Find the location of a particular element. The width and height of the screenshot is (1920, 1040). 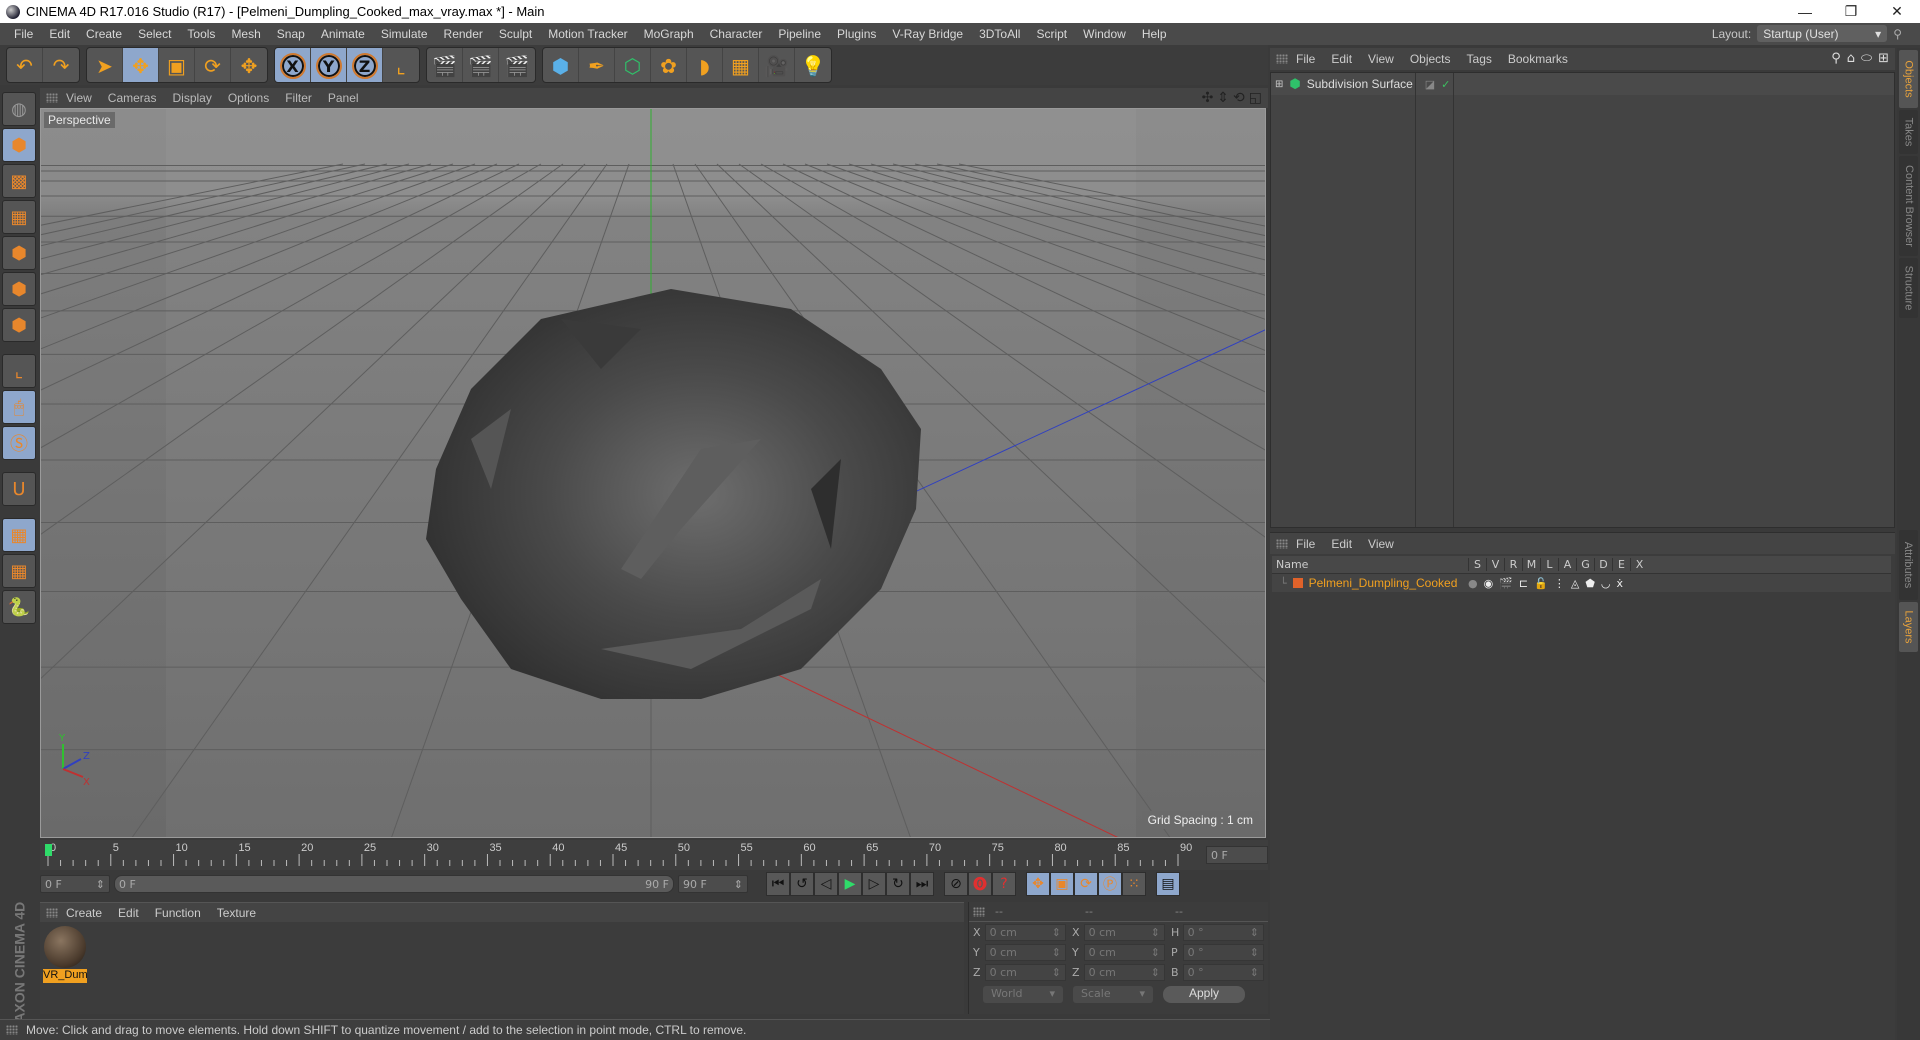

column-header-l: L is located at coordinates (1549, 564).